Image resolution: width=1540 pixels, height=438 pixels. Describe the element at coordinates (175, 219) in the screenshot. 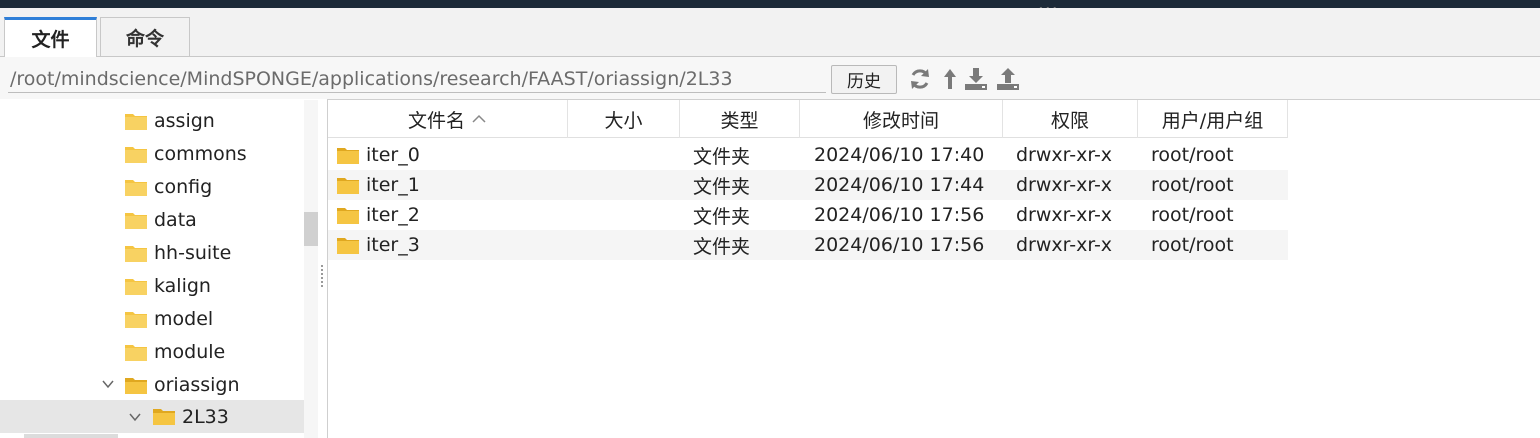

I see `tree-item-label: data` at that location.